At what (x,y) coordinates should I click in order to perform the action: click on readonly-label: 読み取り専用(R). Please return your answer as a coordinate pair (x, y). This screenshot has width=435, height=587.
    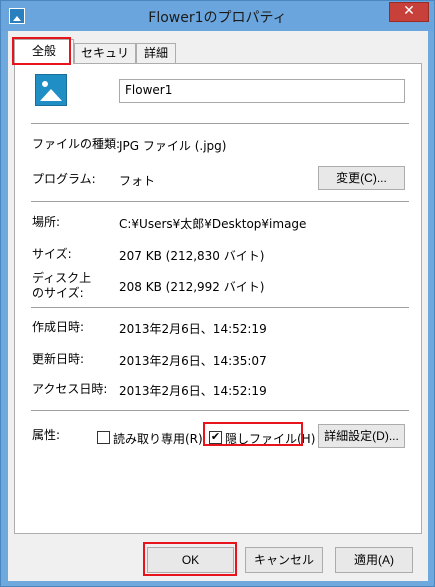
    Looking at the image, I should click on (158, 438).